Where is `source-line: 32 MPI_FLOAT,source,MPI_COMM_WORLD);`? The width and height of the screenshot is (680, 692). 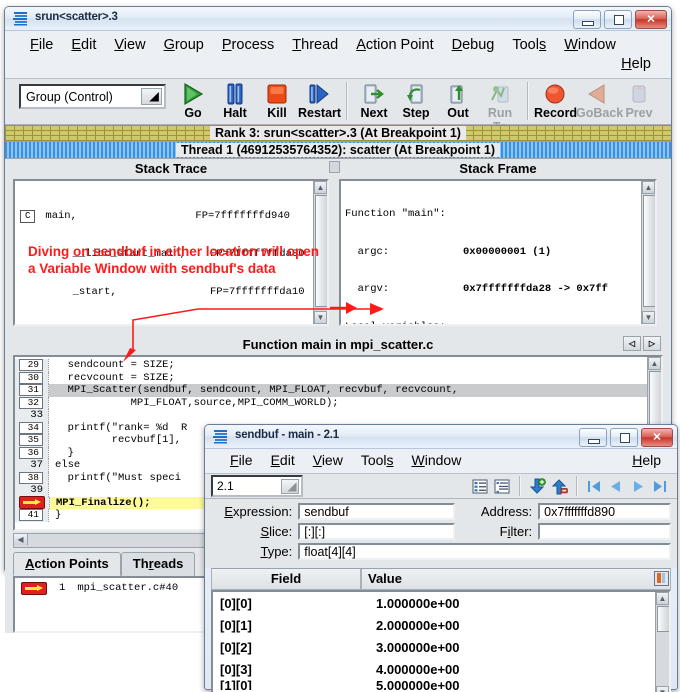 source-line: 32 MPI_FLOAT,source,MPI_COMM_WORLD); is located at coordinates (338, 403).